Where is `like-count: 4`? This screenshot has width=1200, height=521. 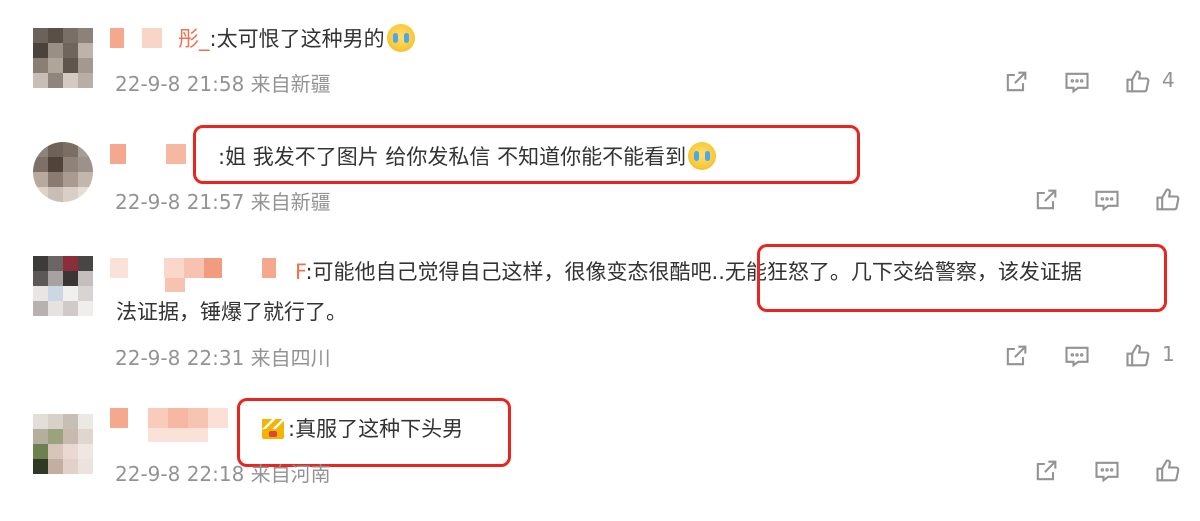 like-count: 4 is located at coordinates (1168, 80).